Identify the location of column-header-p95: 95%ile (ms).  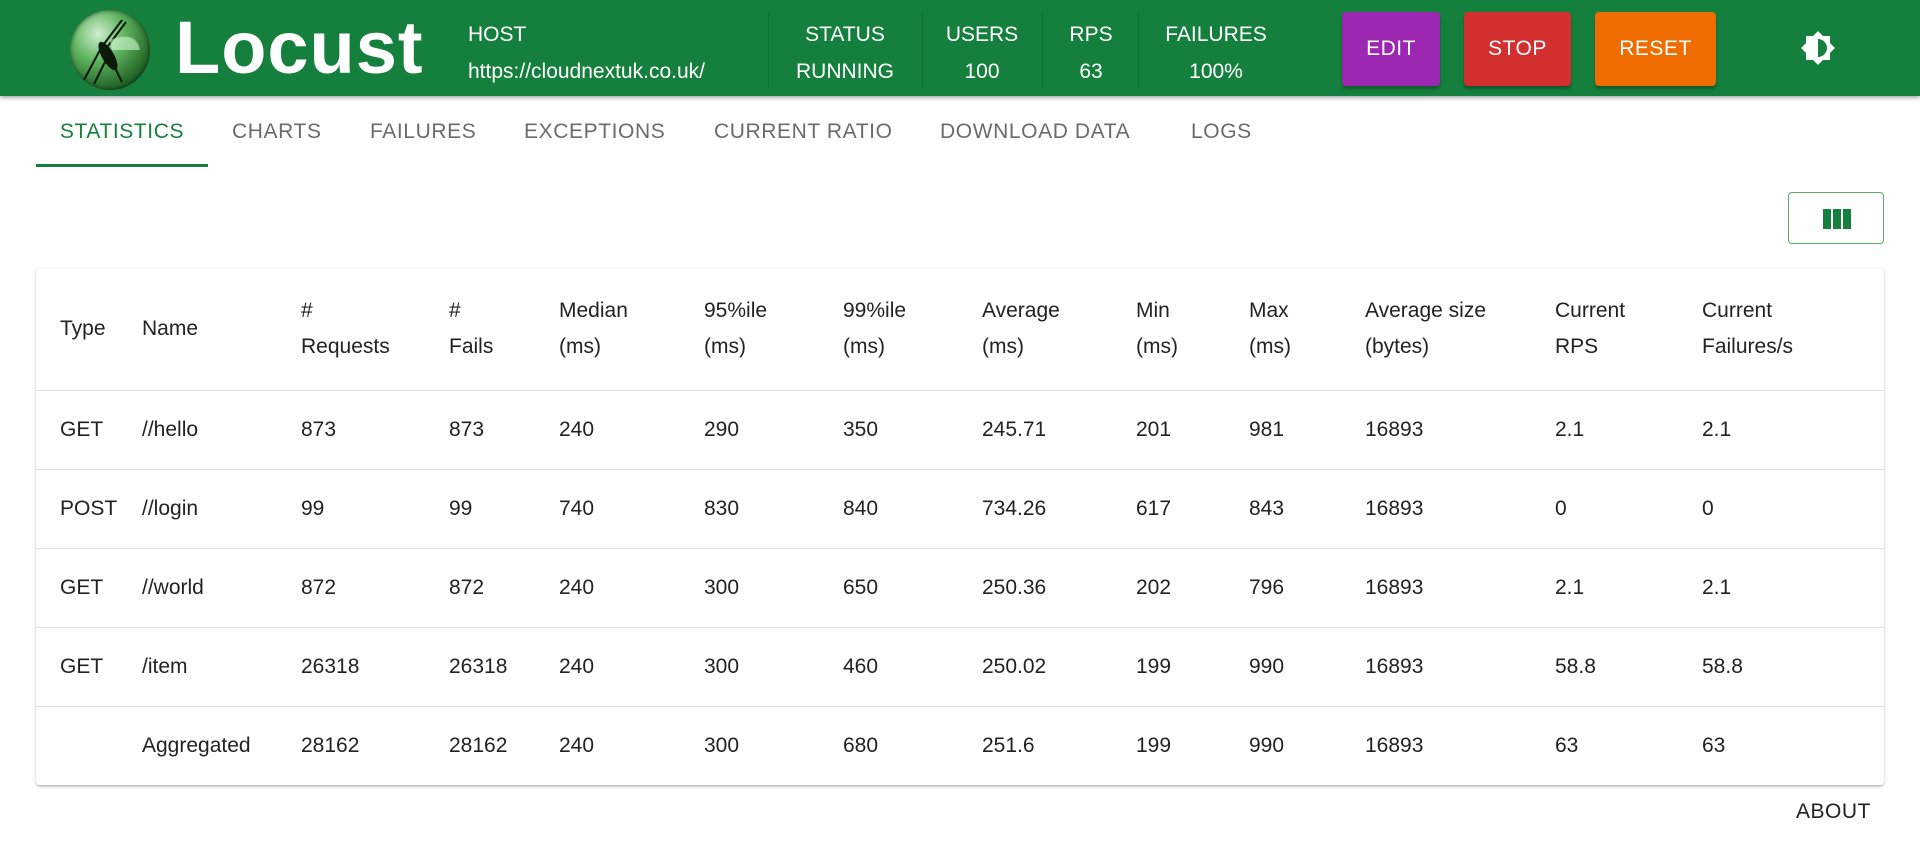
(749, 330).